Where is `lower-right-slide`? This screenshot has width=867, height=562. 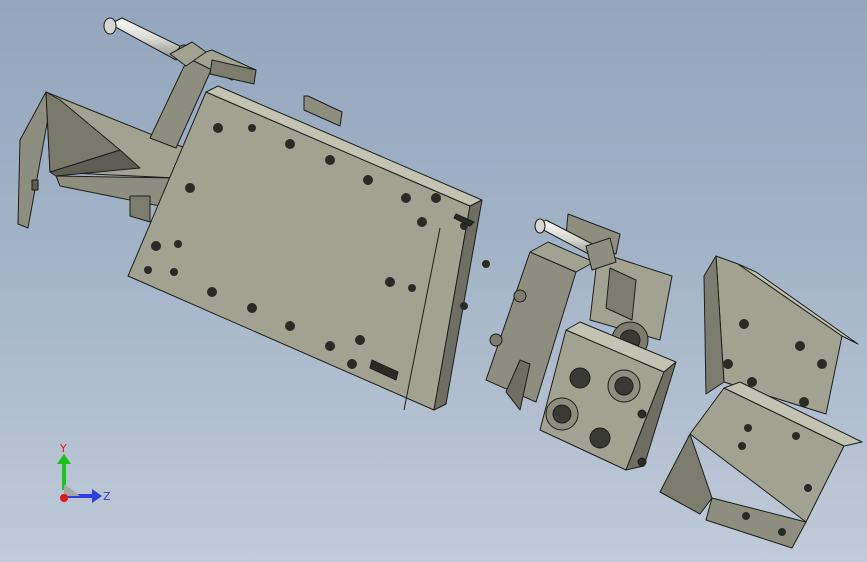
lower-right-slide is located at coordinates (761, 465).